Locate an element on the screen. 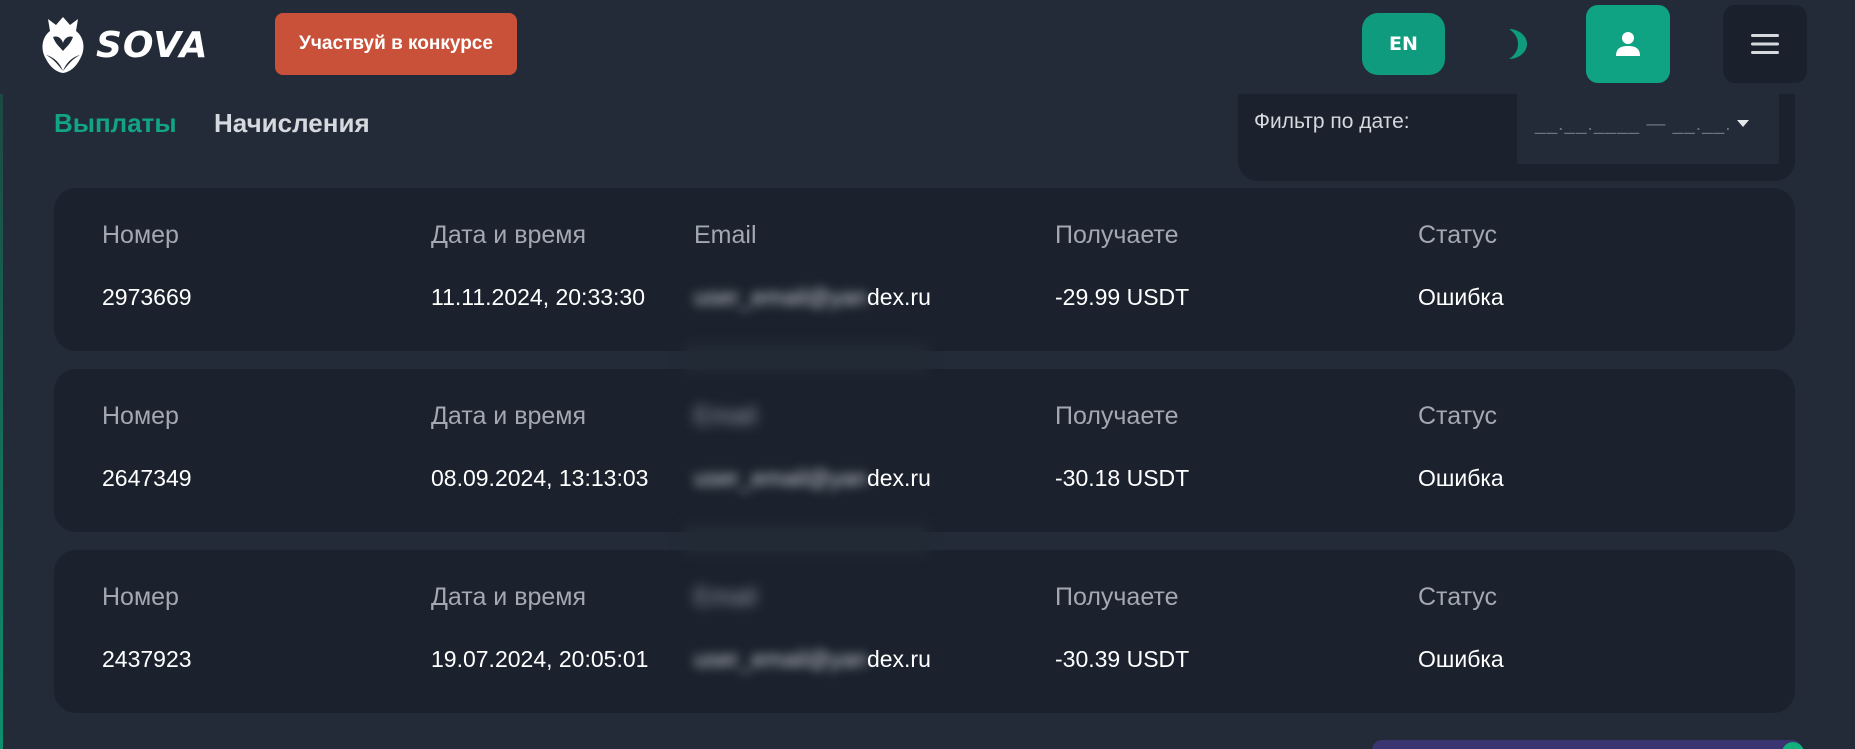  logo-text: SOVA is located at coordinates (152, 45).